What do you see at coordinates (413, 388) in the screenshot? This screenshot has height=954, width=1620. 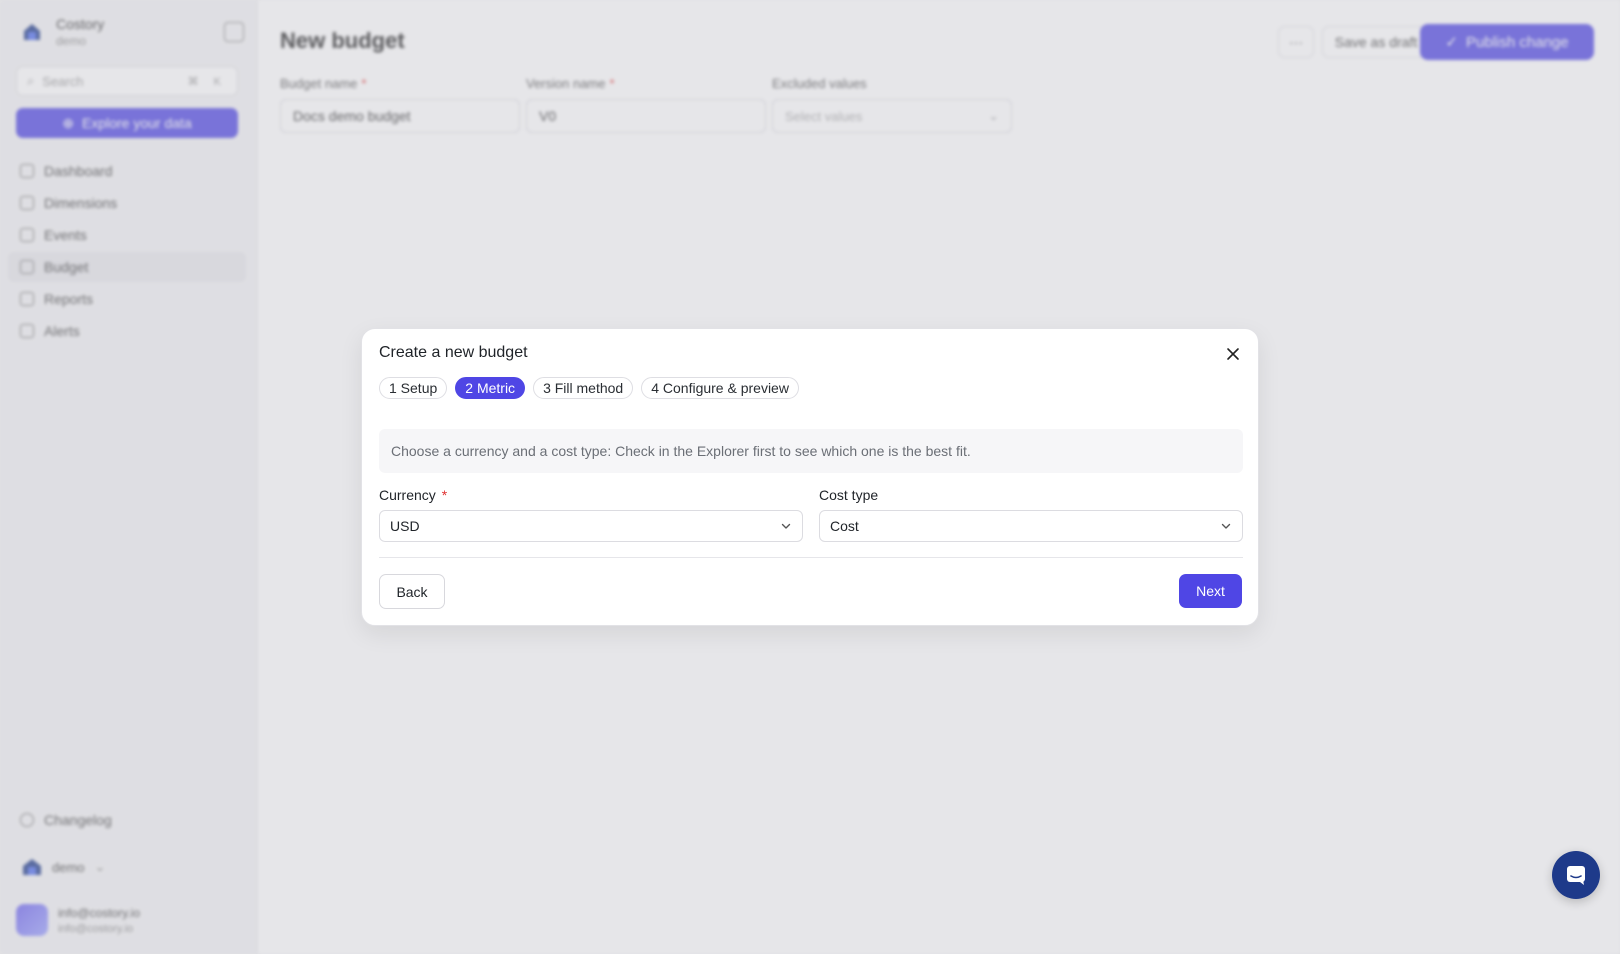 I see `step-setup: 1 Setup` at bounding box center [413, 388].